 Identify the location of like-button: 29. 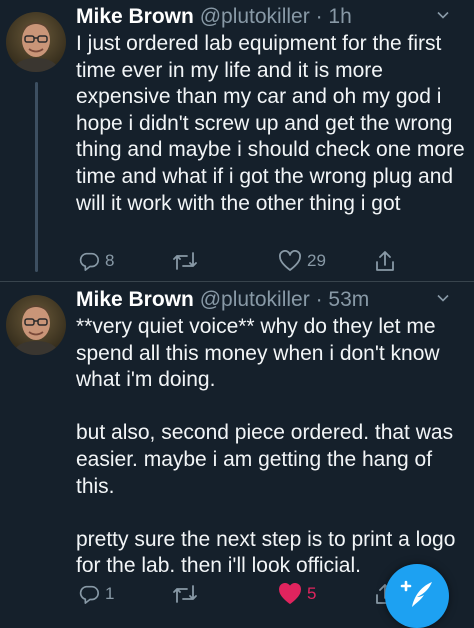
(302, 261).